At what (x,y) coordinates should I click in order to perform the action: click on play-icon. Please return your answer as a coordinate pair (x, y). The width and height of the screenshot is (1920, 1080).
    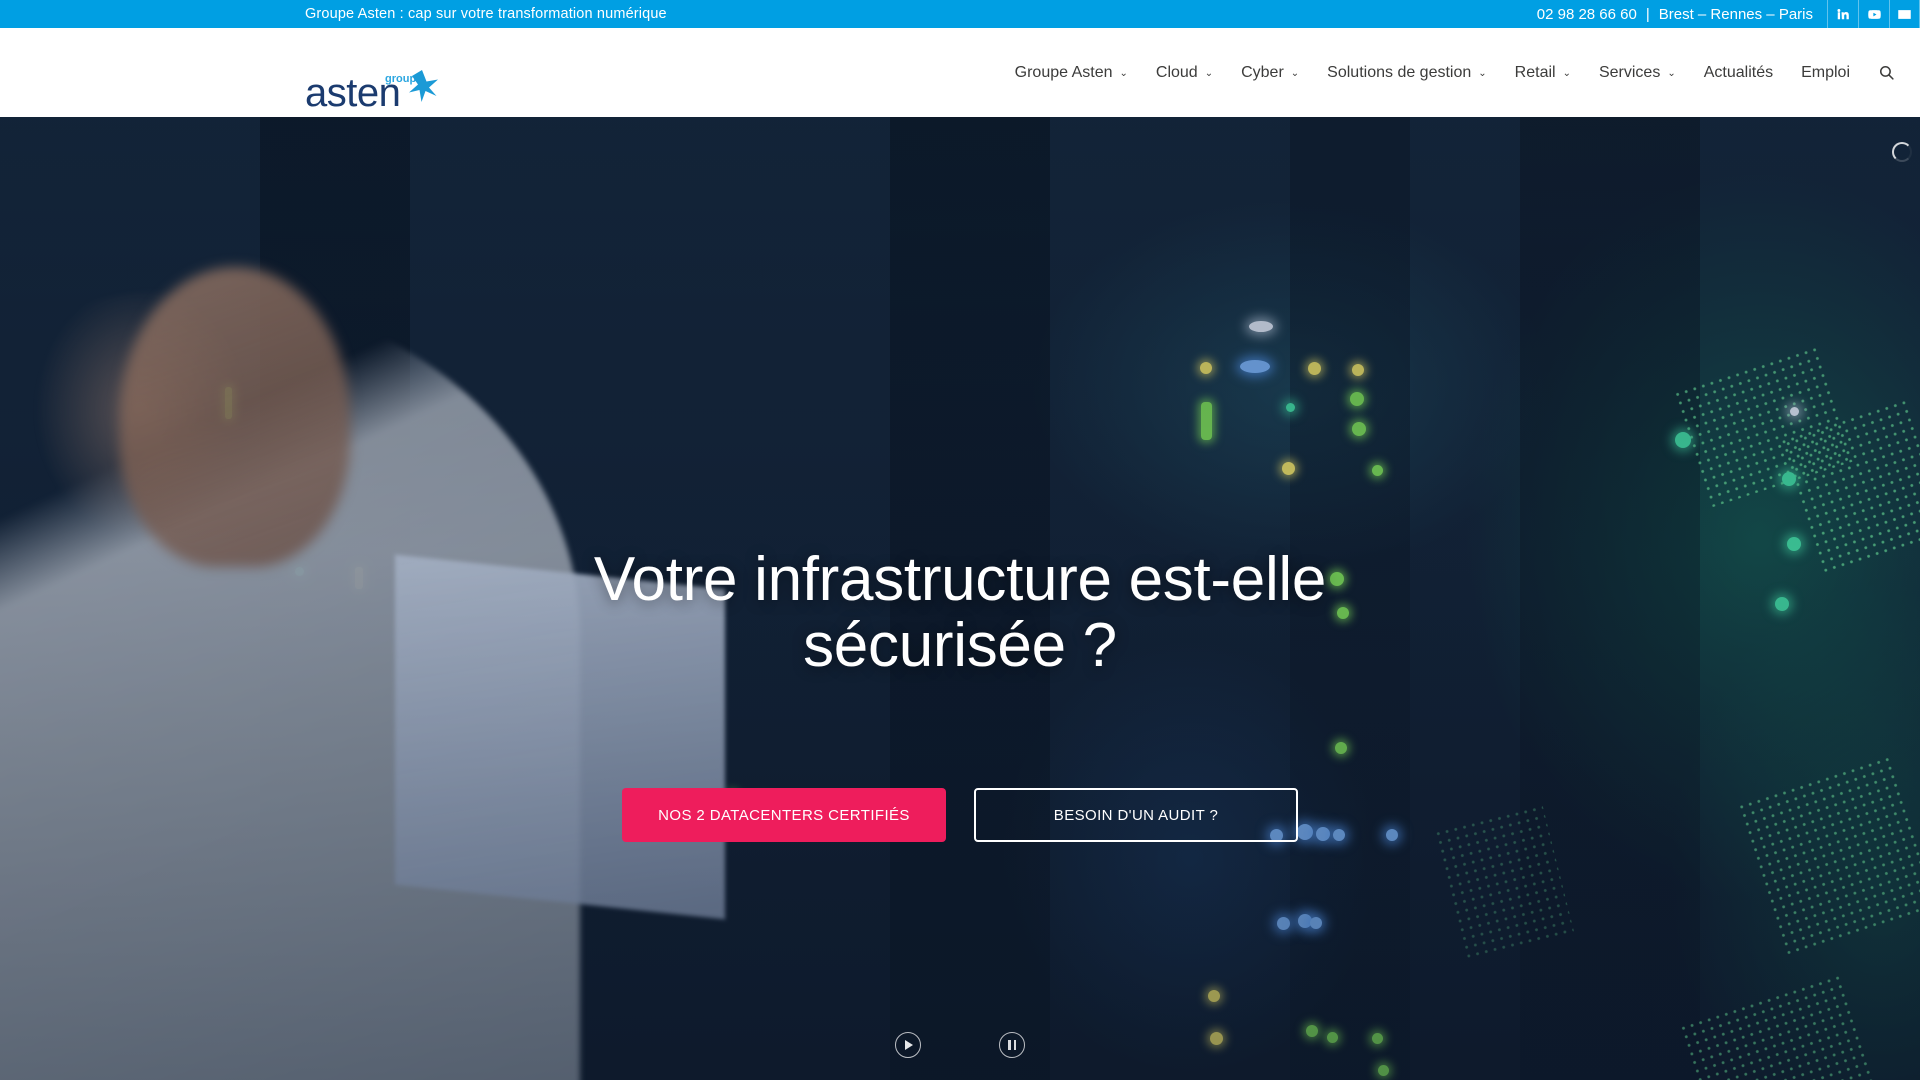
    Looking at the image, I should click on (909, 1045).